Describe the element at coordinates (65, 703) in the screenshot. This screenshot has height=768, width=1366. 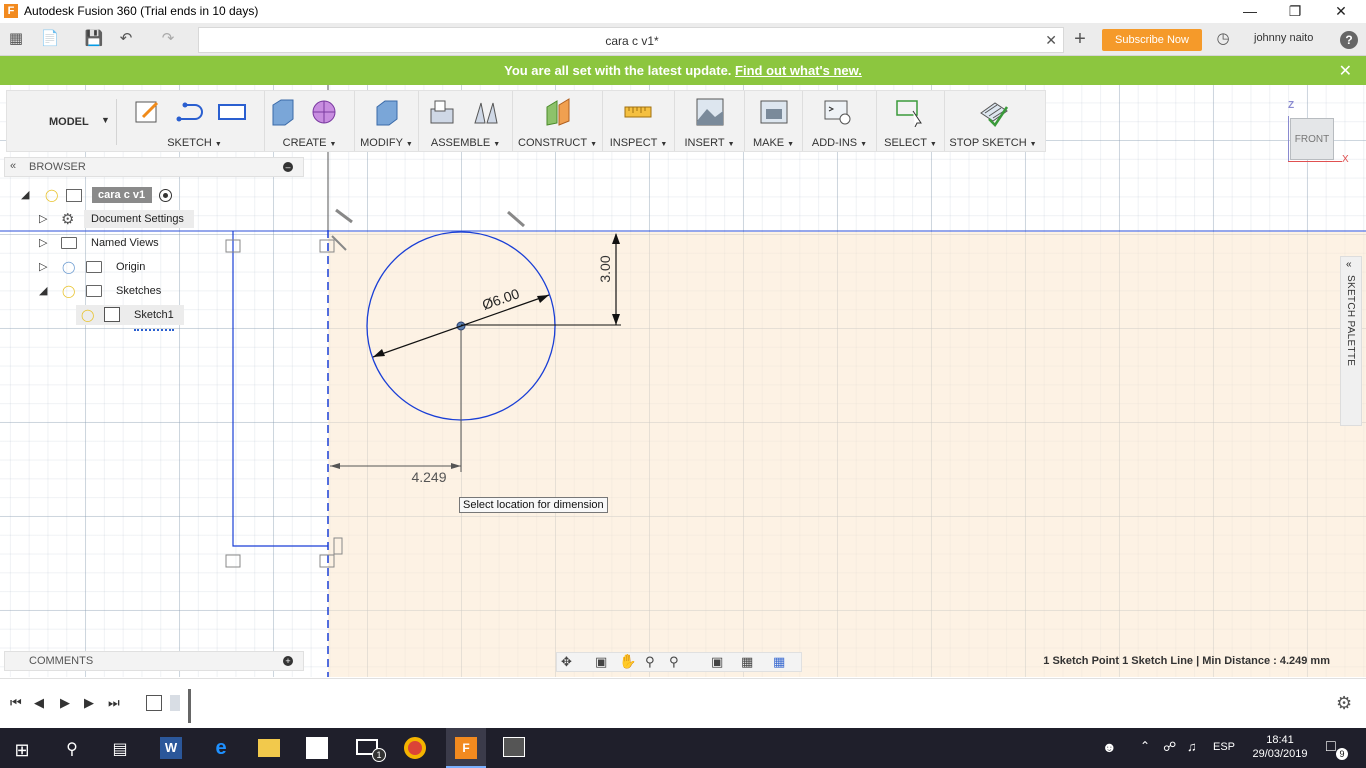
I see `play-icon: ▶` at that location.